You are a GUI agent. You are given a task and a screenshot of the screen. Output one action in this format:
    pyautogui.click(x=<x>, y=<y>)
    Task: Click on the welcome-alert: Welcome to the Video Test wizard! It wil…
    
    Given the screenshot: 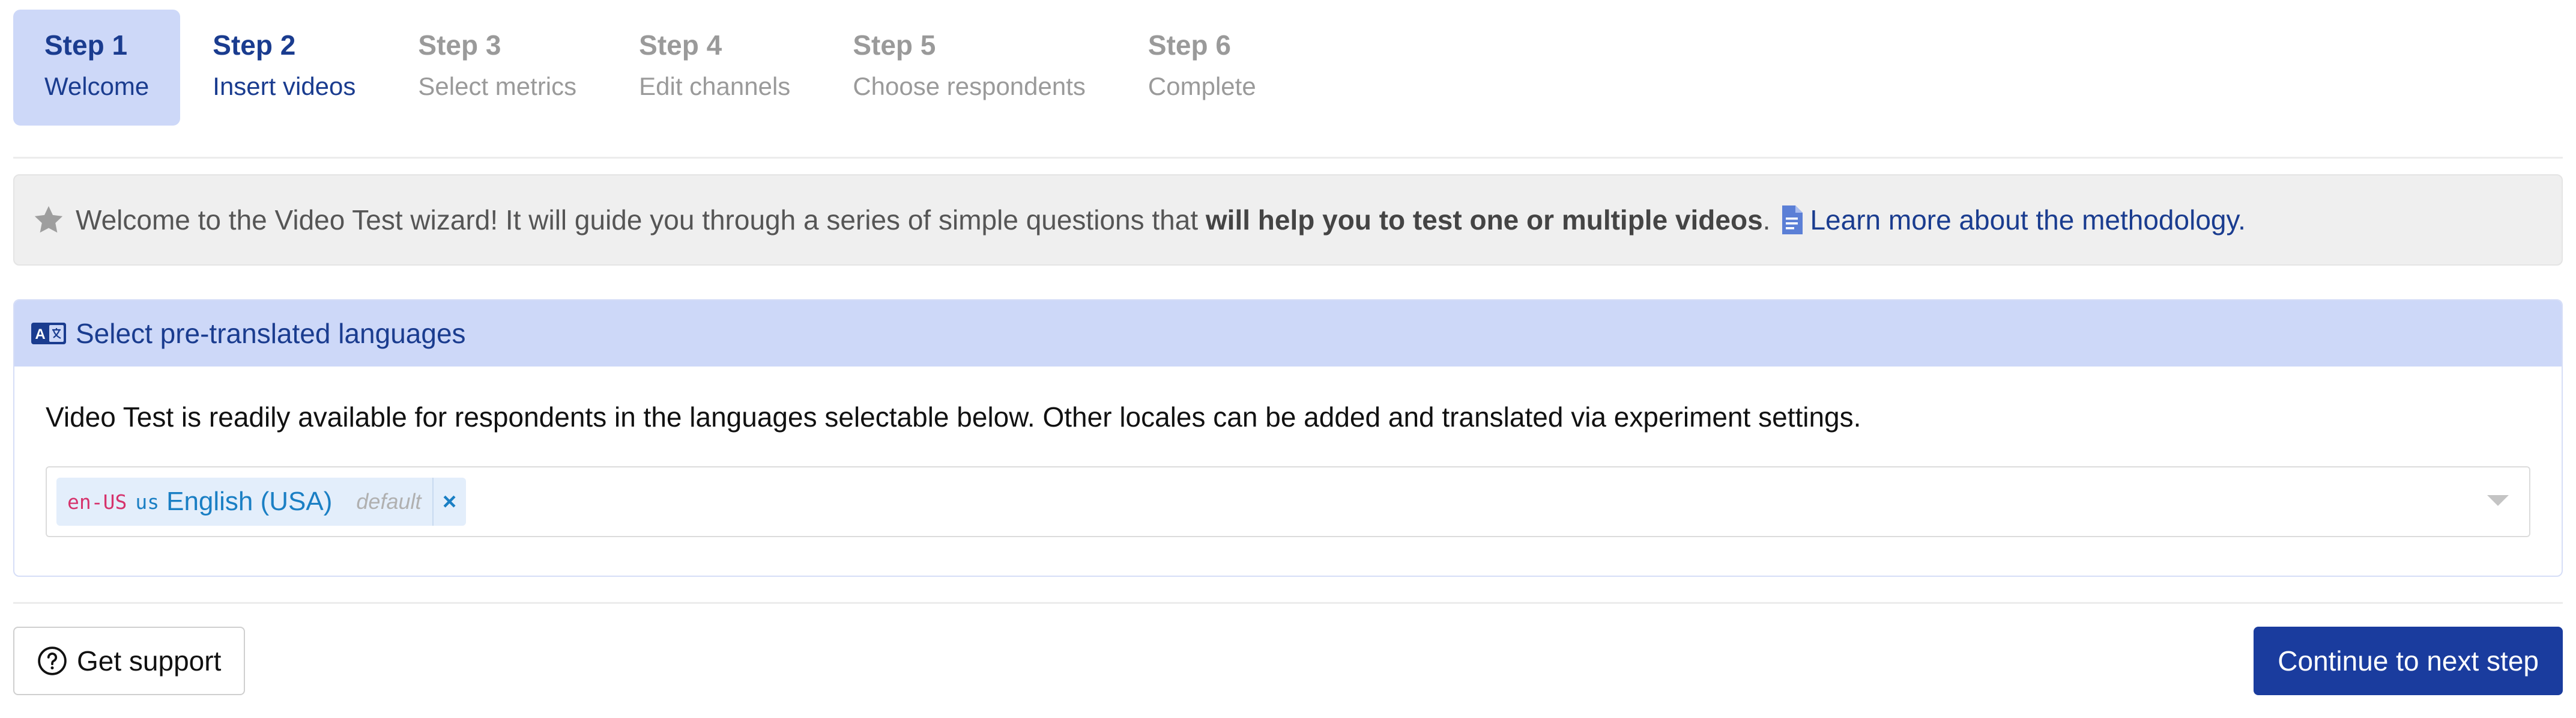 What is the action you would take?
    pyautogui.click(x=1288, y=220)
    